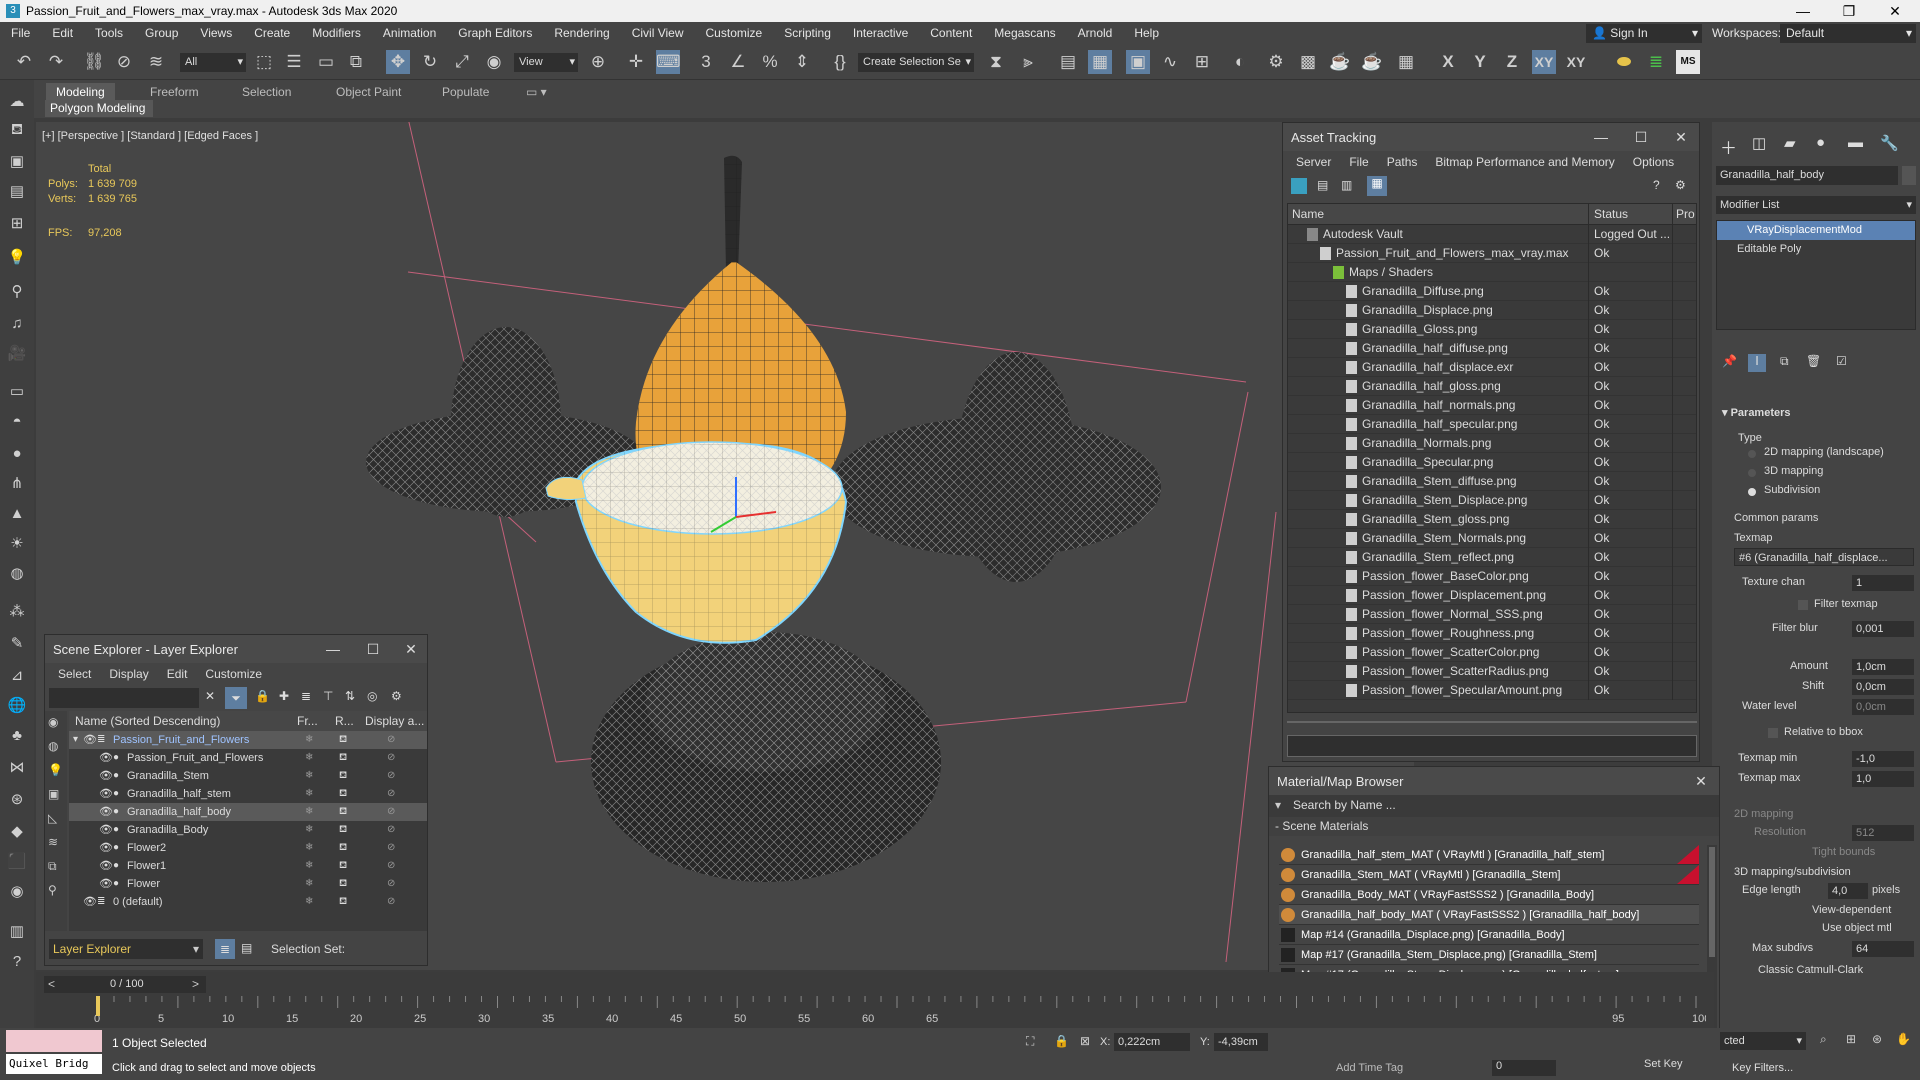 This screenshot has width=1920, height=1080. What do you see at coordinates (1773, 733) in the screenshot?
I see `relative-bbox-checkbox` at bounding box center [1773, 733].